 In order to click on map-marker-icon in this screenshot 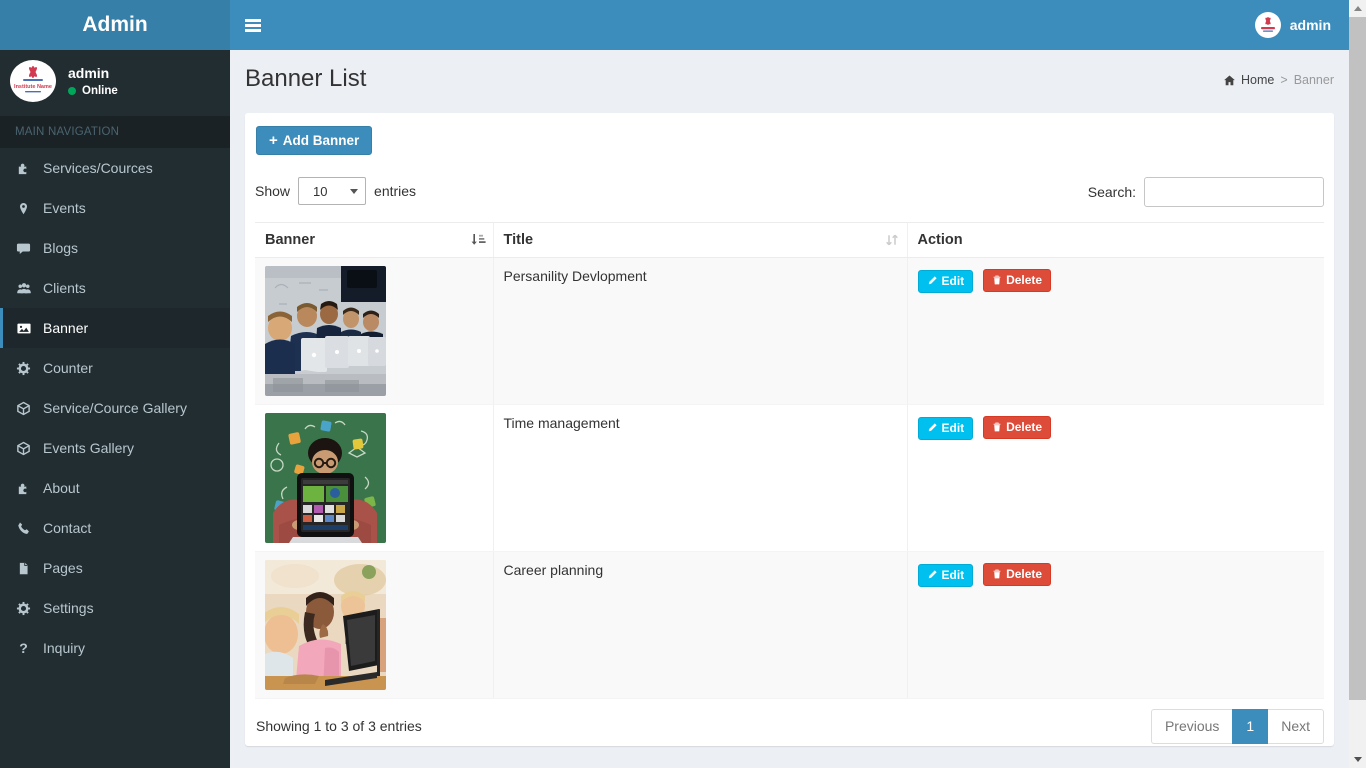, I will do `click(23, 208)`.